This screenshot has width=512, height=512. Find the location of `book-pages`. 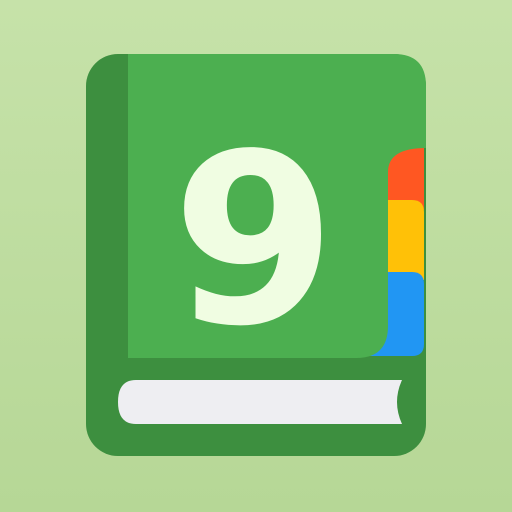

book-pages is located at coordinates (260, 402).